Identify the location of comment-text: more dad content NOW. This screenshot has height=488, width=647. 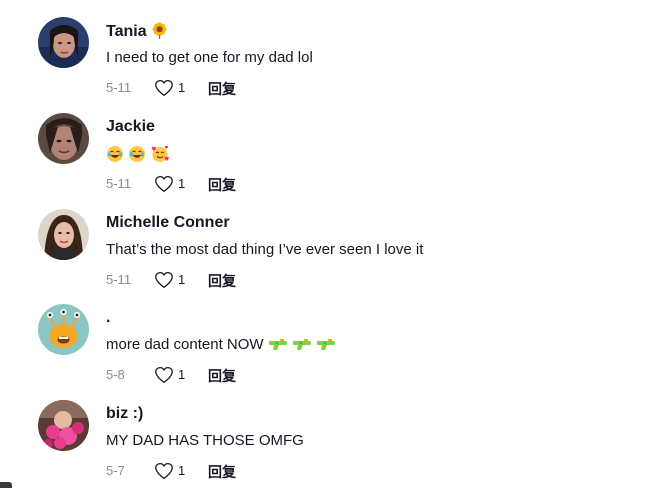
(221, 346).